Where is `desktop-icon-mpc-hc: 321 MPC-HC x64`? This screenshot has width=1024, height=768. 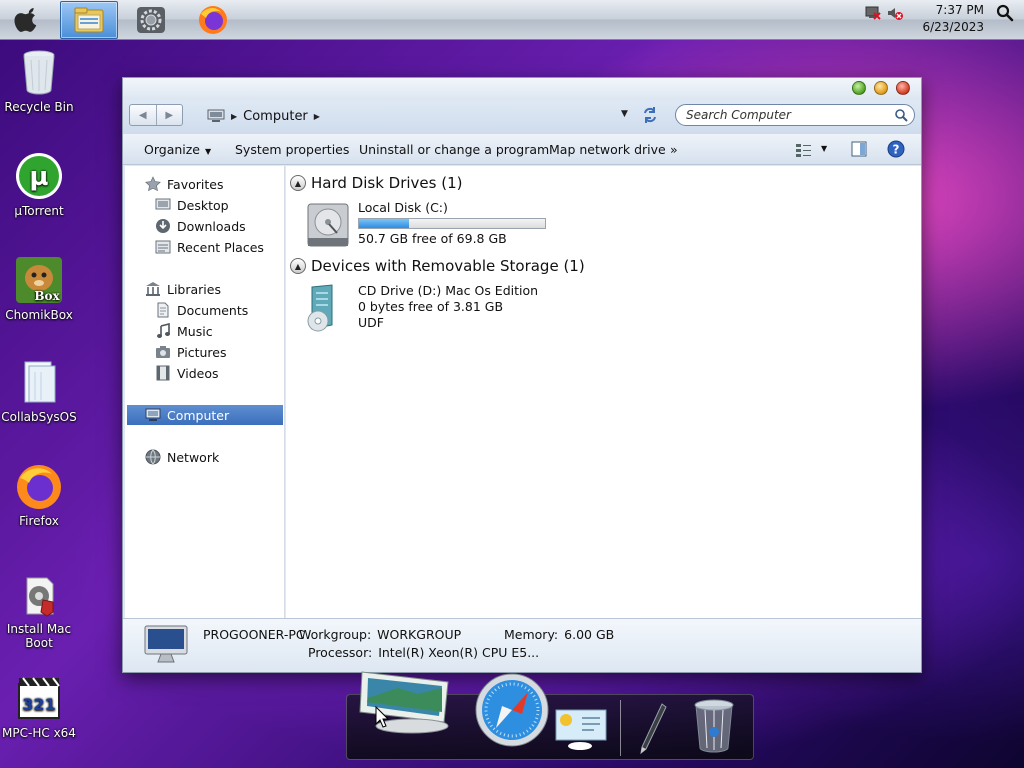 desktop-icon-mpc-hc: 321 MPC-HC x64 is located at coordinates (39, 707).